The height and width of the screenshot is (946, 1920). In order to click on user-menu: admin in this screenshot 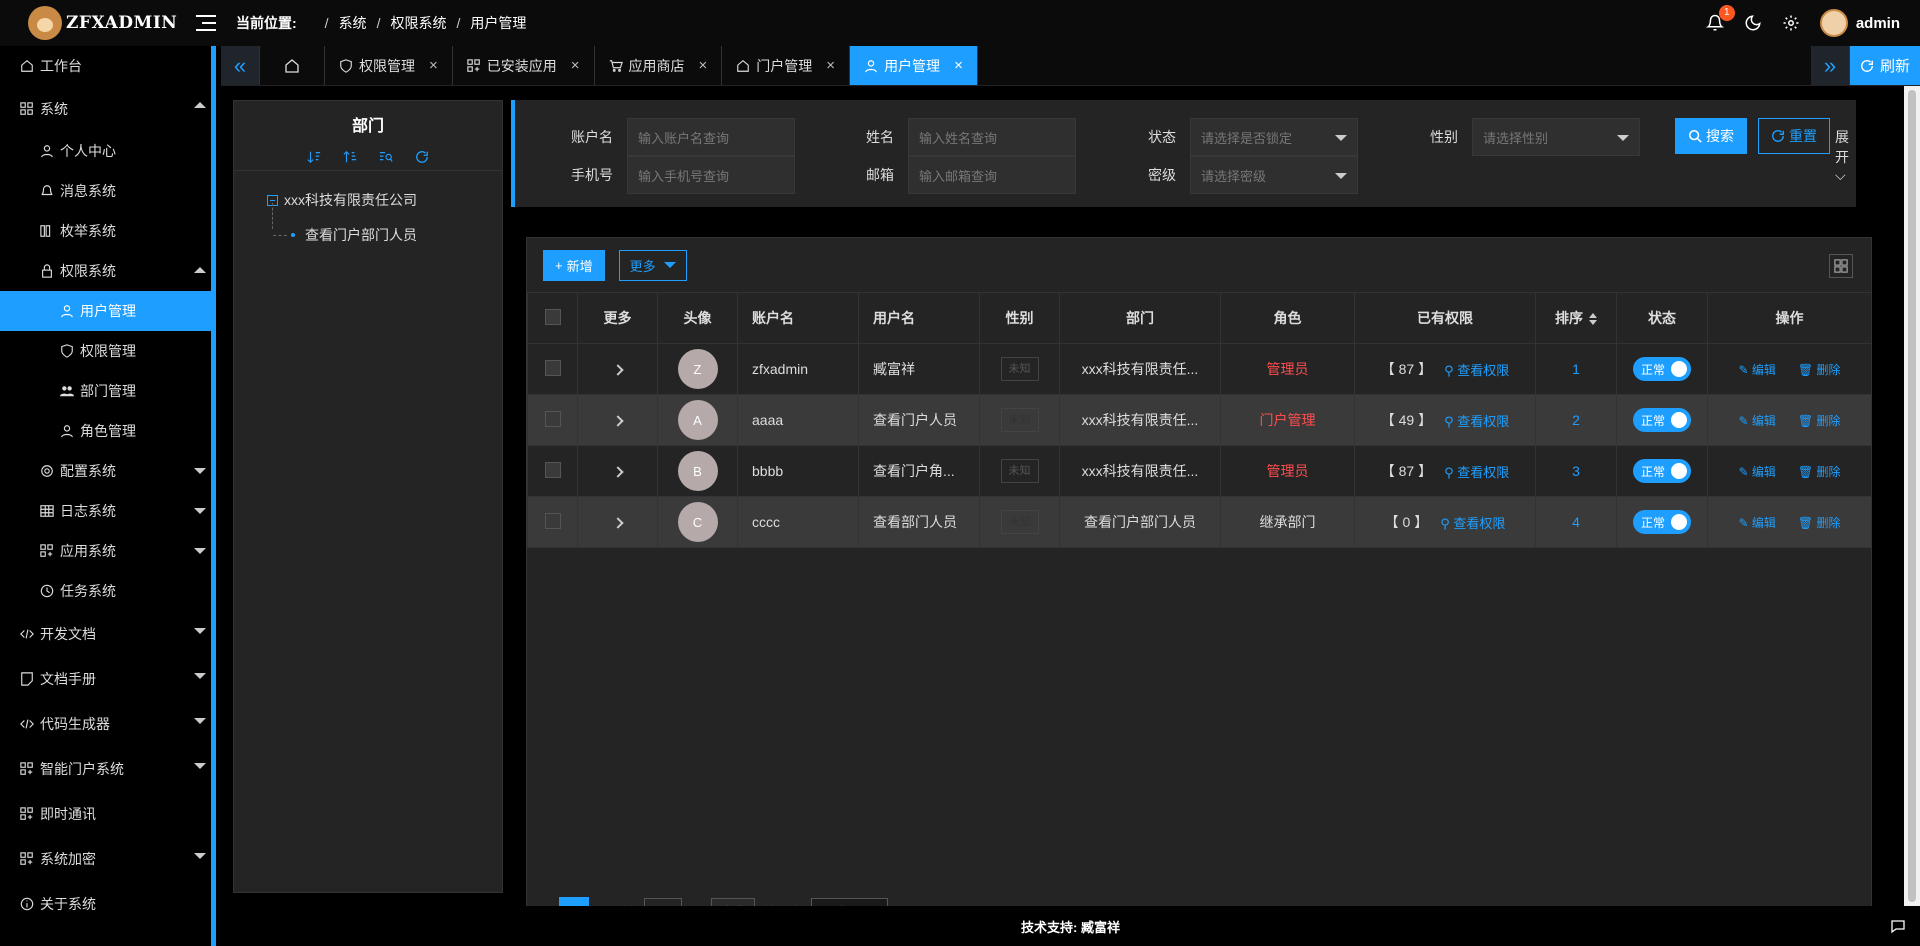, I will do `click(1859, 23)`.